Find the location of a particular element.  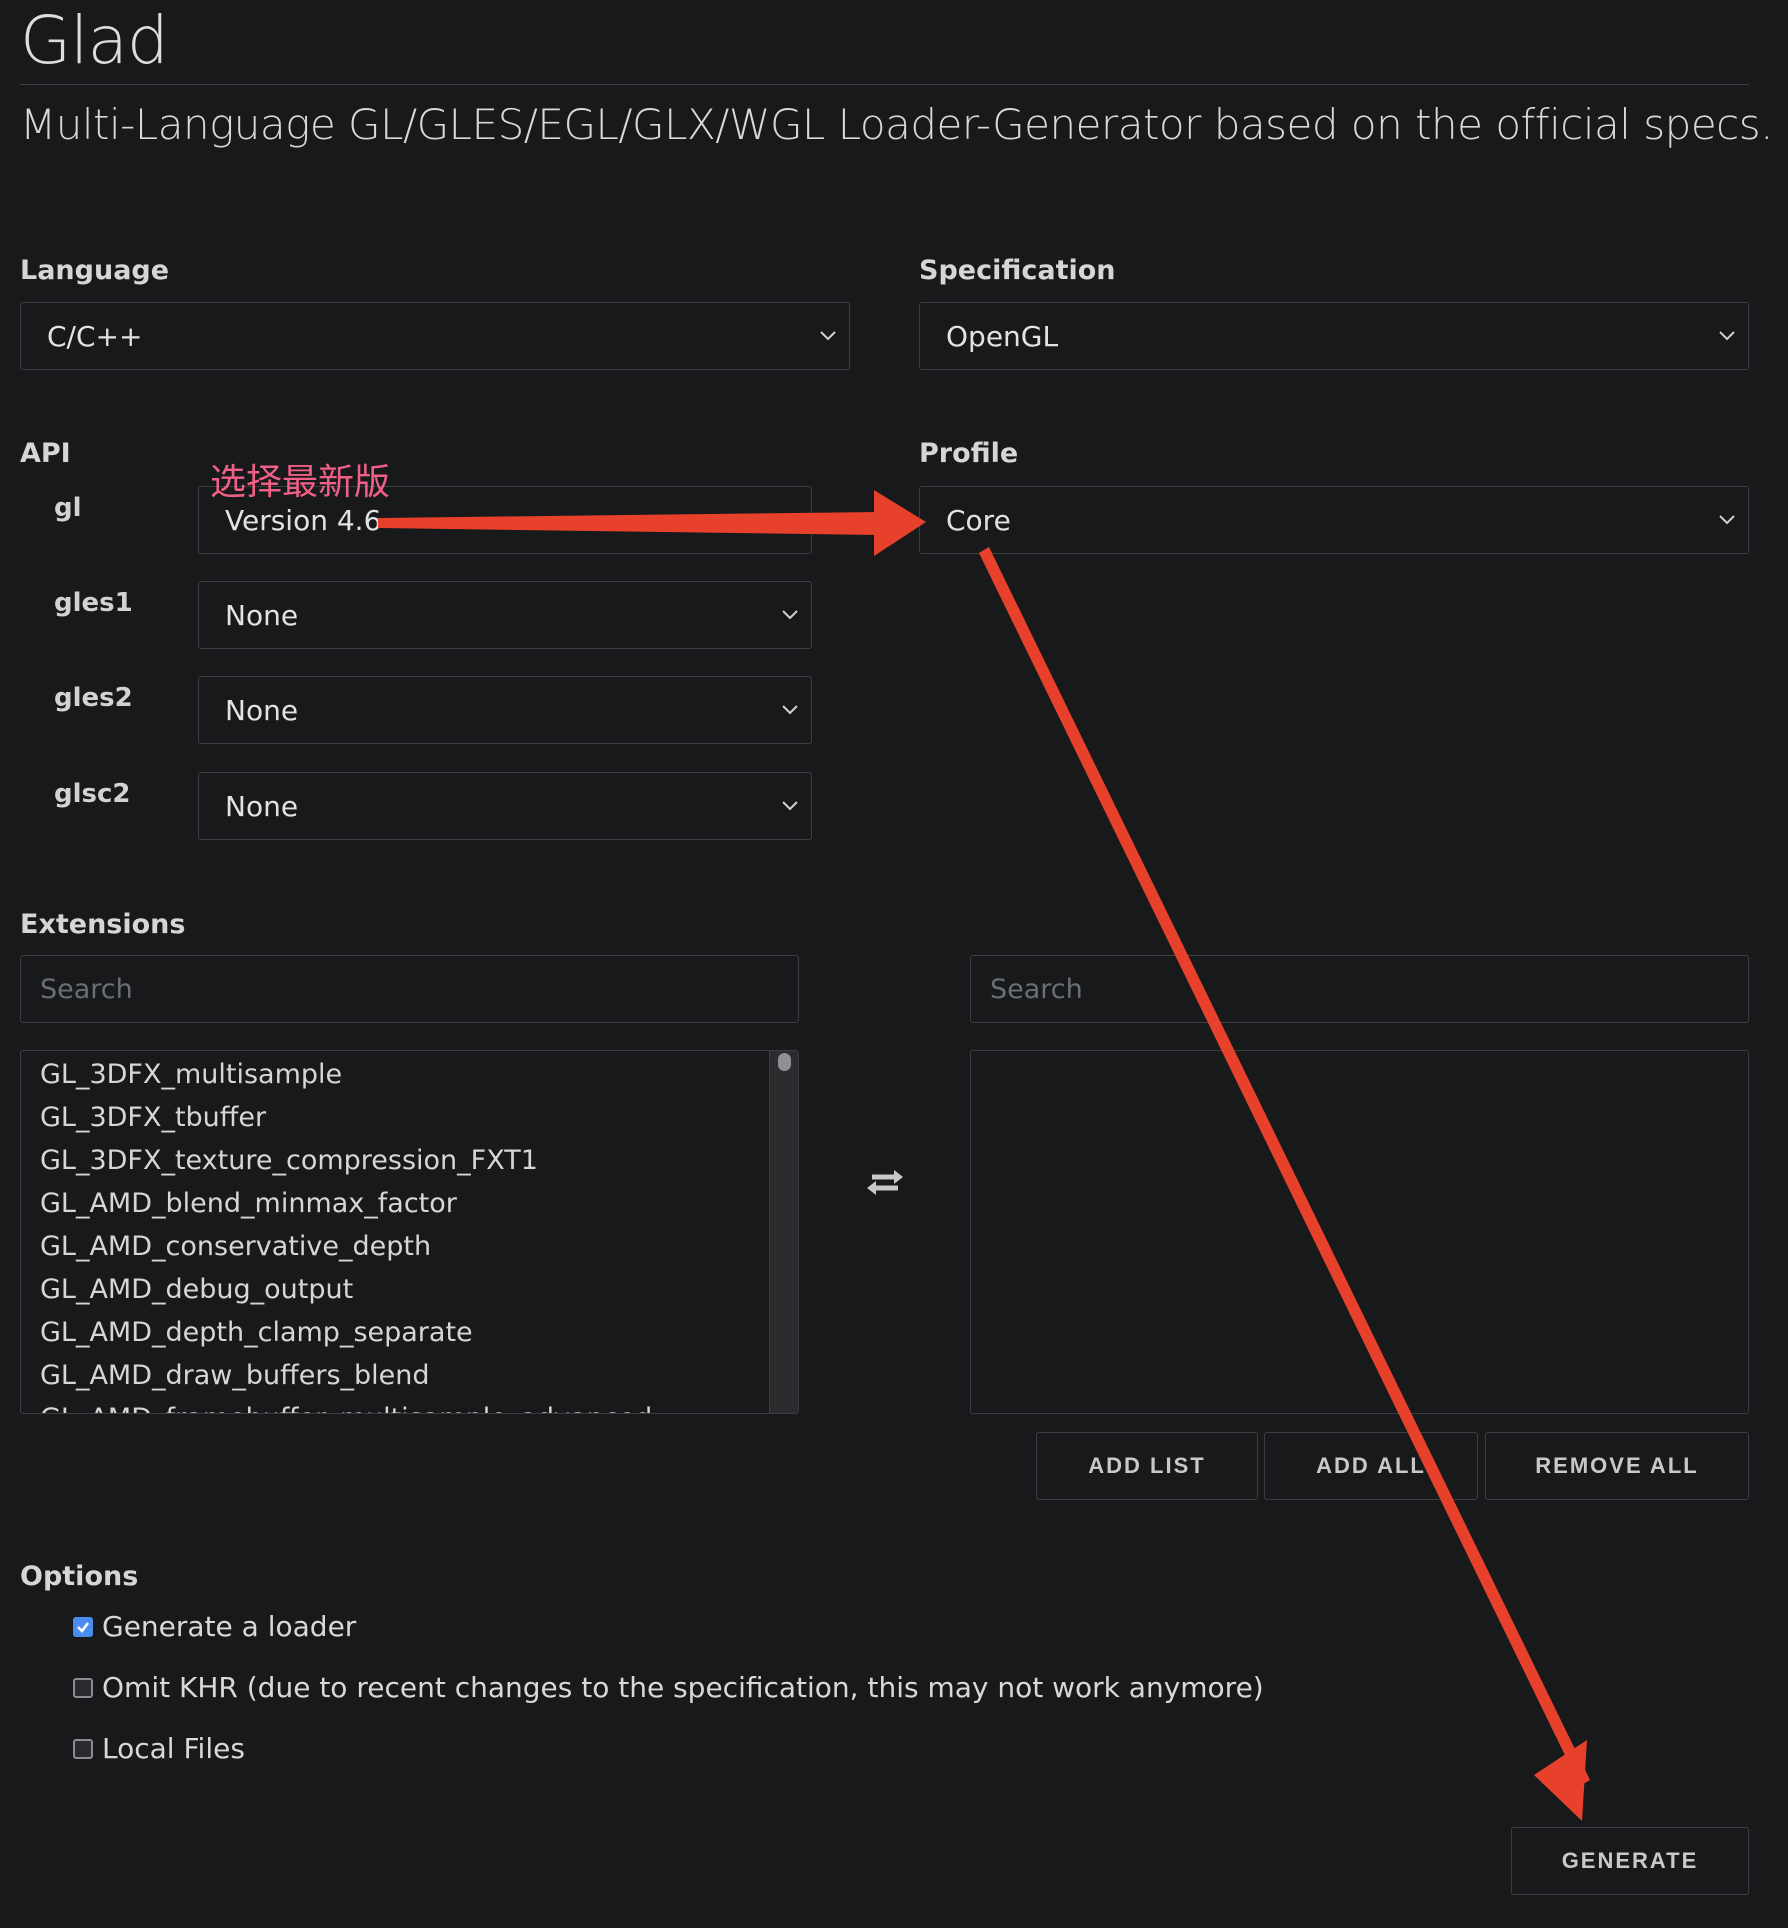

api-row-label-glsc2: glsc2 is located at coordinates (92, 794).